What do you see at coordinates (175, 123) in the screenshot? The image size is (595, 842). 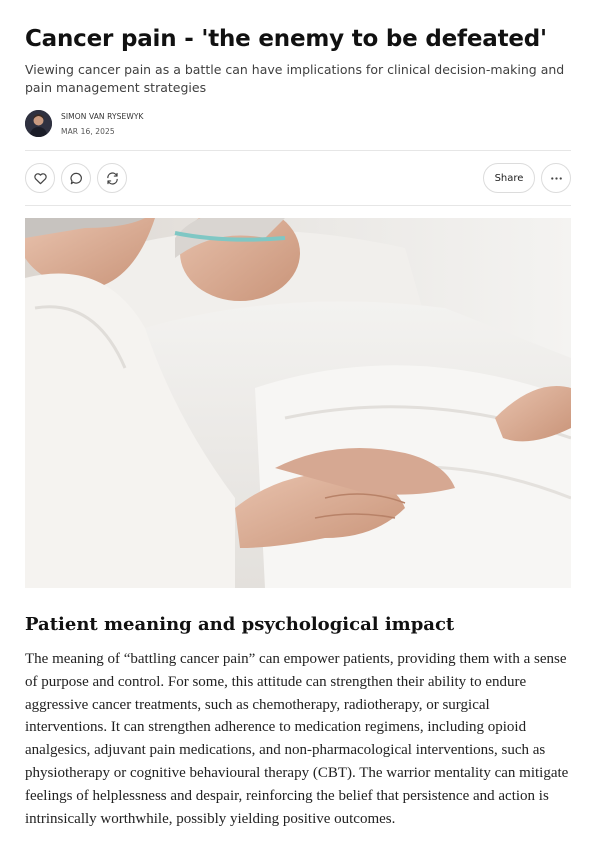 I see `byline: SIMON VAN RYSEWYK MAR 16, 2025` at bounding box center [175, 123].